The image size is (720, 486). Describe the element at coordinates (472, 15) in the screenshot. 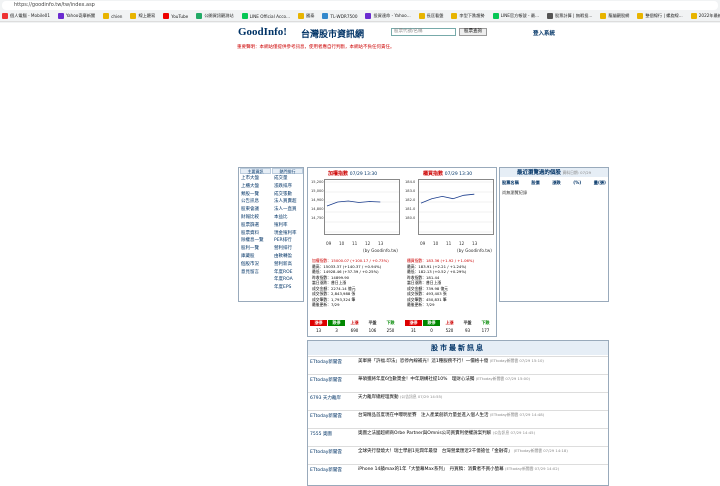

I see `bookmark-label: 李型下跌趨勢` at that location.